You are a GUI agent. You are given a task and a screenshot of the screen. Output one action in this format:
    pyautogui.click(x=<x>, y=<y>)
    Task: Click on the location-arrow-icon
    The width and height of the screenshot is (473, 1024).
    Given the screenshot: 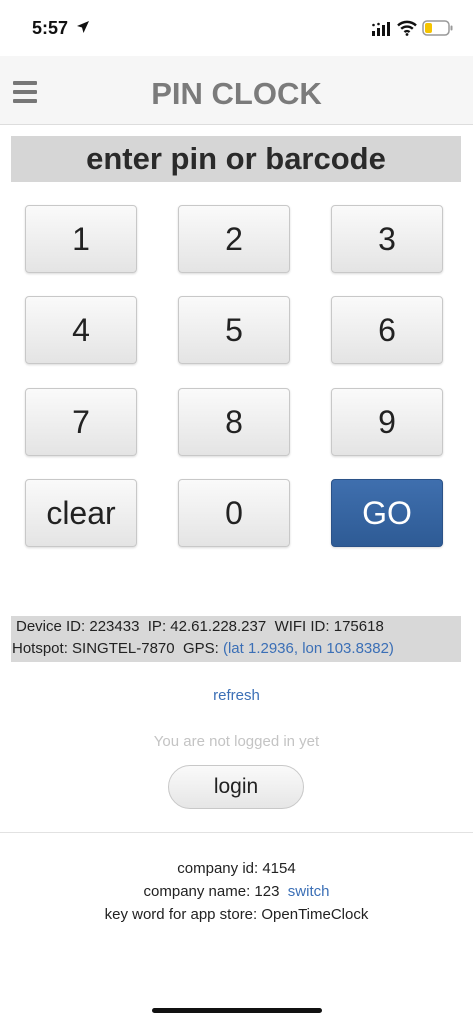 What is the action you would take?
    pyautogui.click(x=83, y=27)
    